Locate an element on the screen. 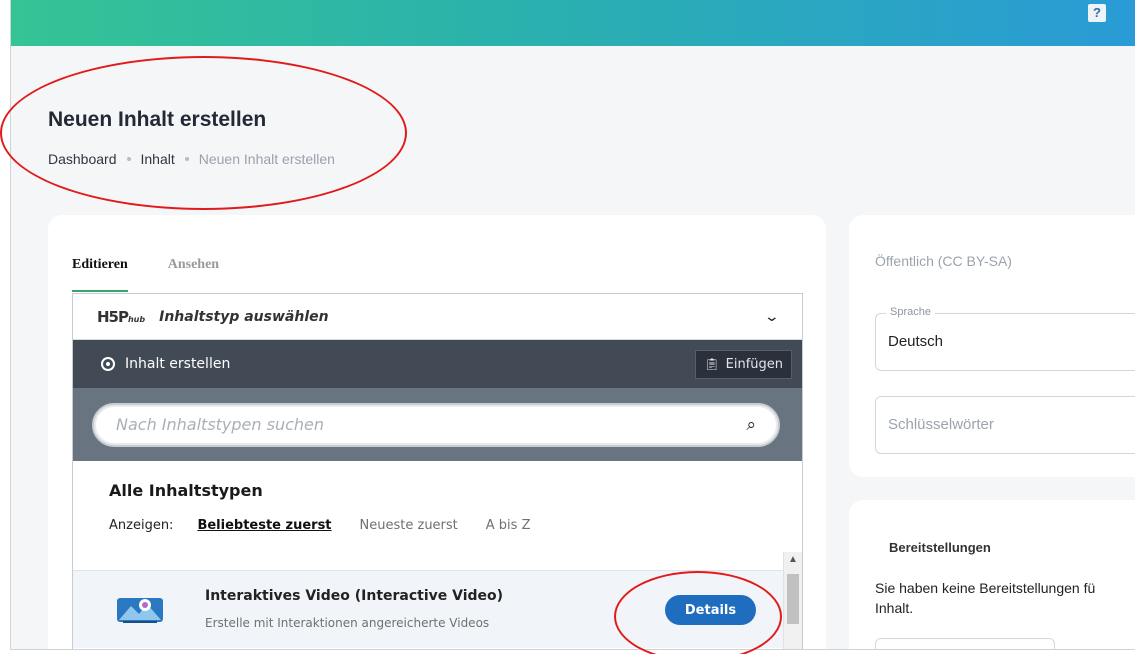 The height and width of the screenshot is (654, 1135). clipboard-icon: 📋︎ is located at coordinates (712, 364).